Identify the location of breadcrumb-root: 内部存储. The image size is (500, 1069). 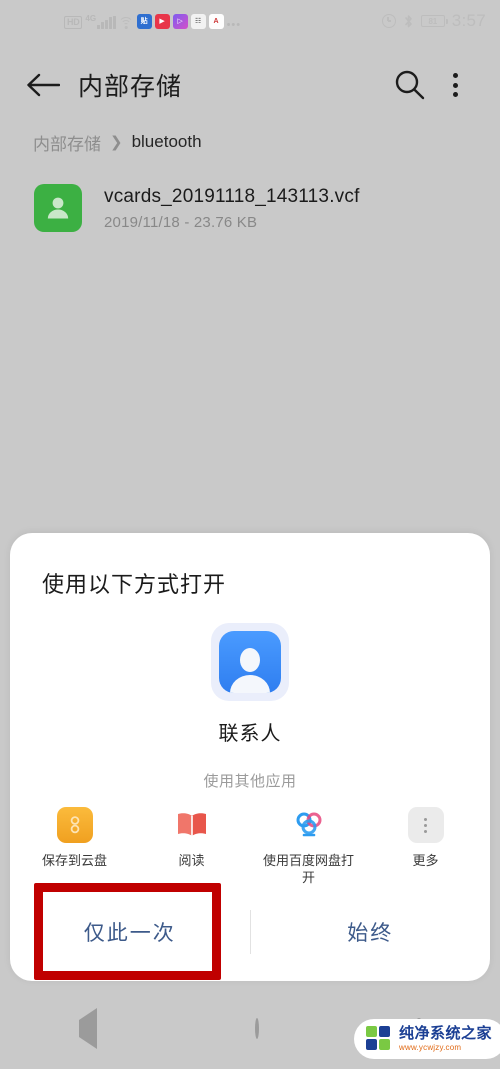
(67, 142).